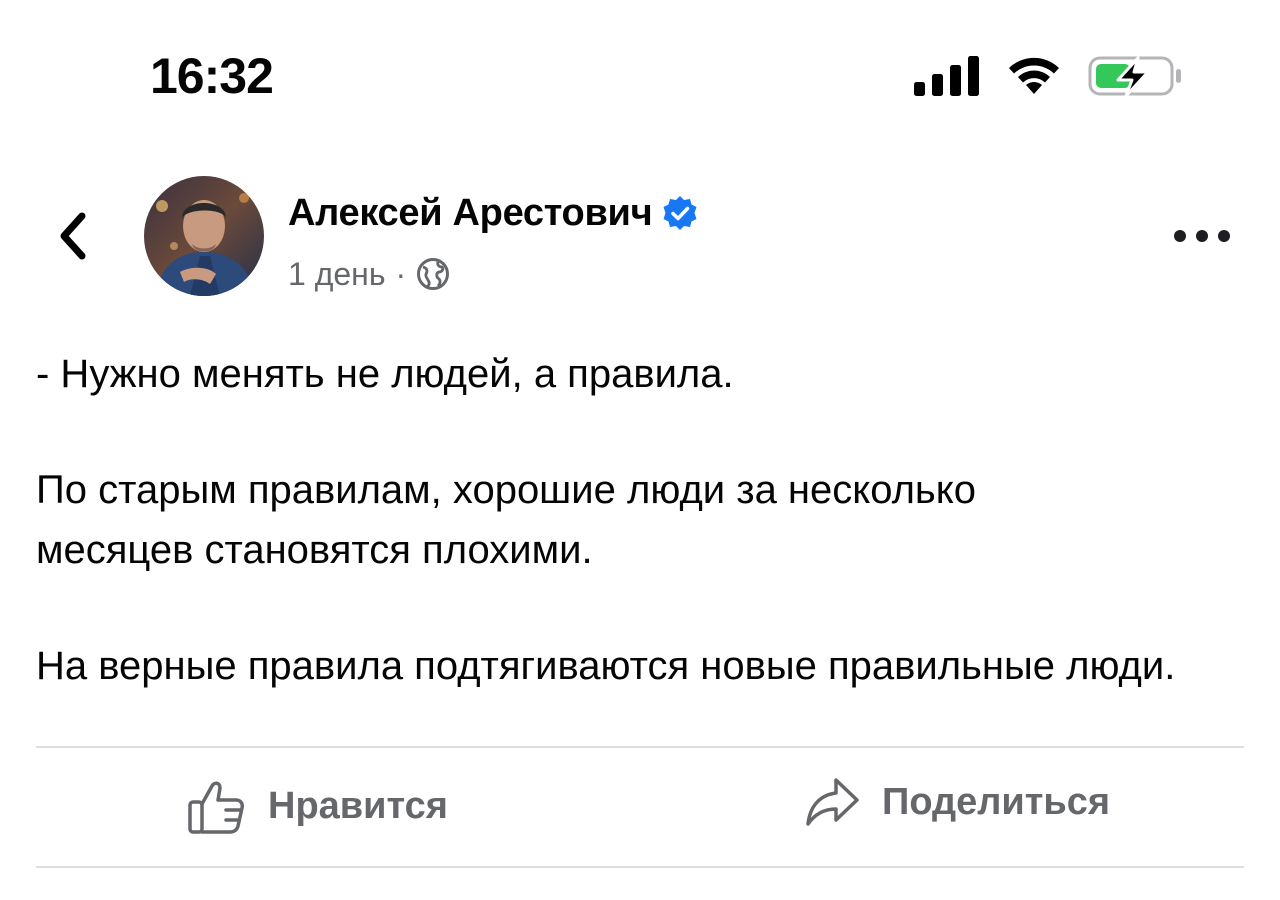 The width and height of the screenshot is (1280, 900). I want to click on battery-charging-icon, so click(1134, 77).